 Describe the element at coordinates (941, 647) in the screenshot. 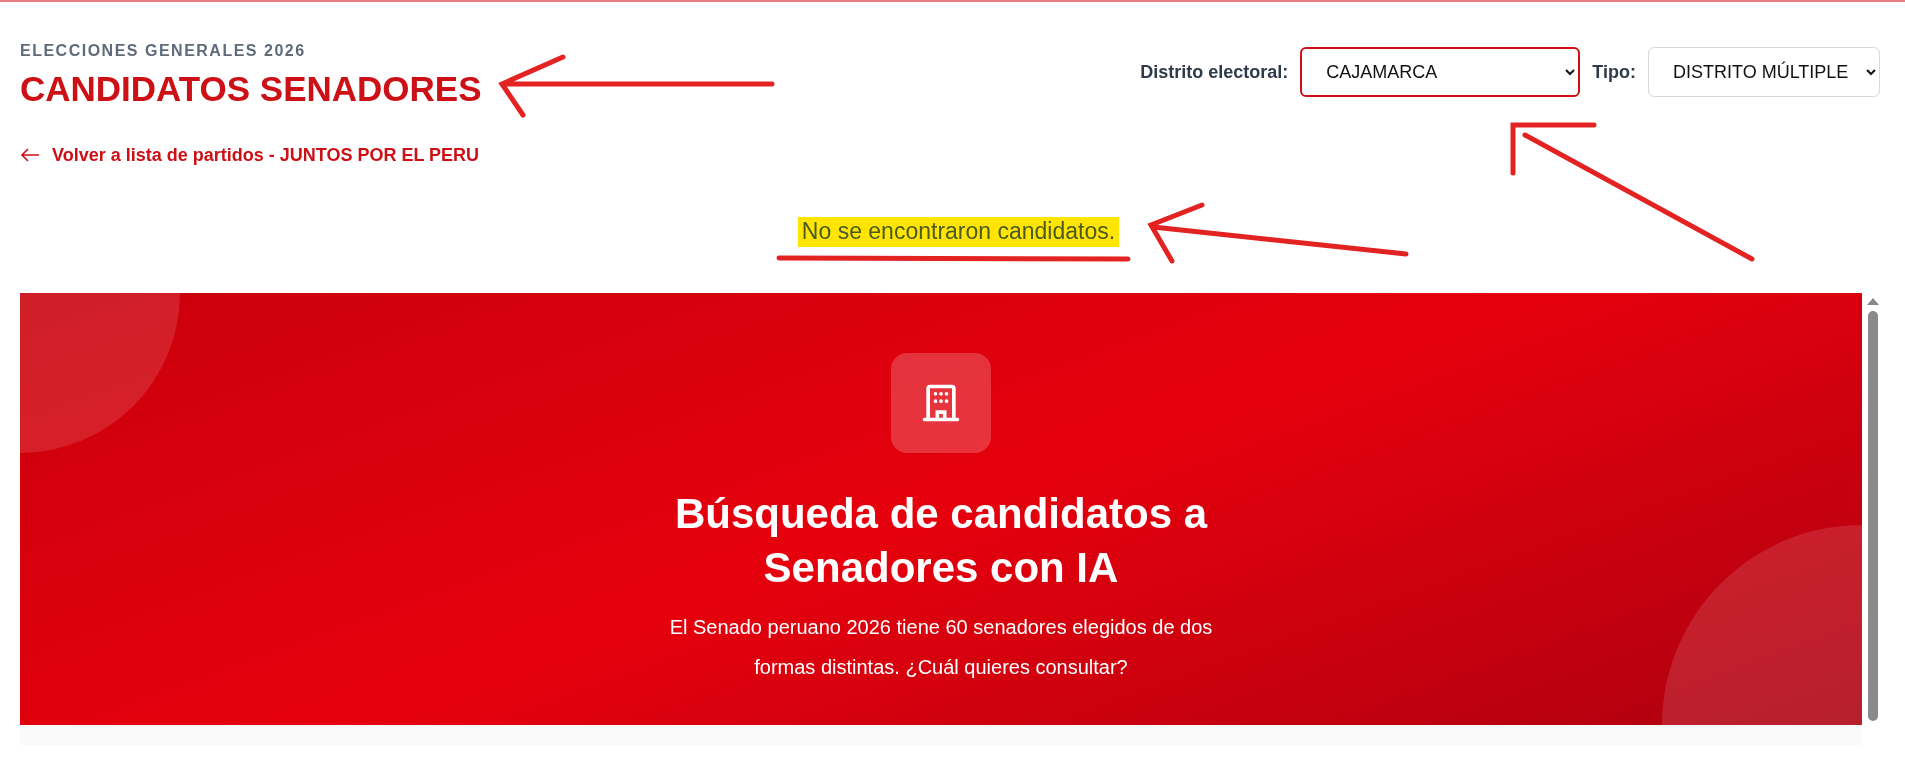

I see `banner-description: El Senado peruano 2026 tiene 60 senadores elegidos de dos formas distintas. ¿Cuál quieres consultar?` at that location.